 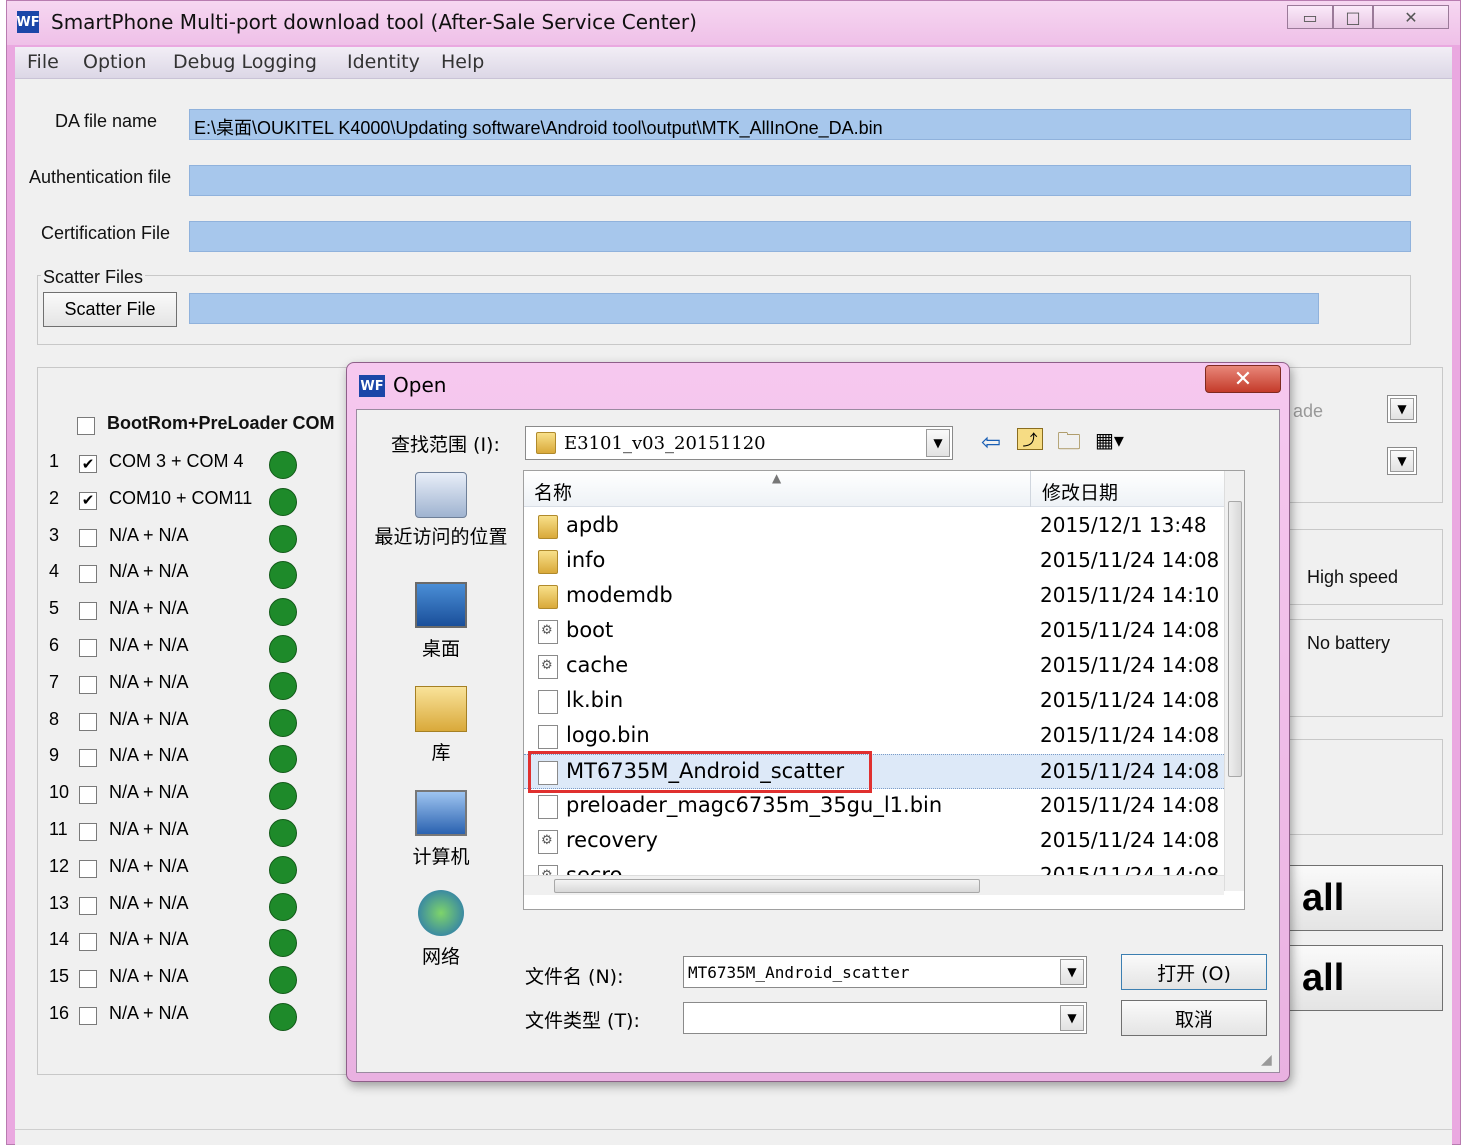 What do you see at coordinates (874, 631) in the screenshot?
I see `file-row: boot 2015/11/24 14:08` at bounding box center [874, 631].